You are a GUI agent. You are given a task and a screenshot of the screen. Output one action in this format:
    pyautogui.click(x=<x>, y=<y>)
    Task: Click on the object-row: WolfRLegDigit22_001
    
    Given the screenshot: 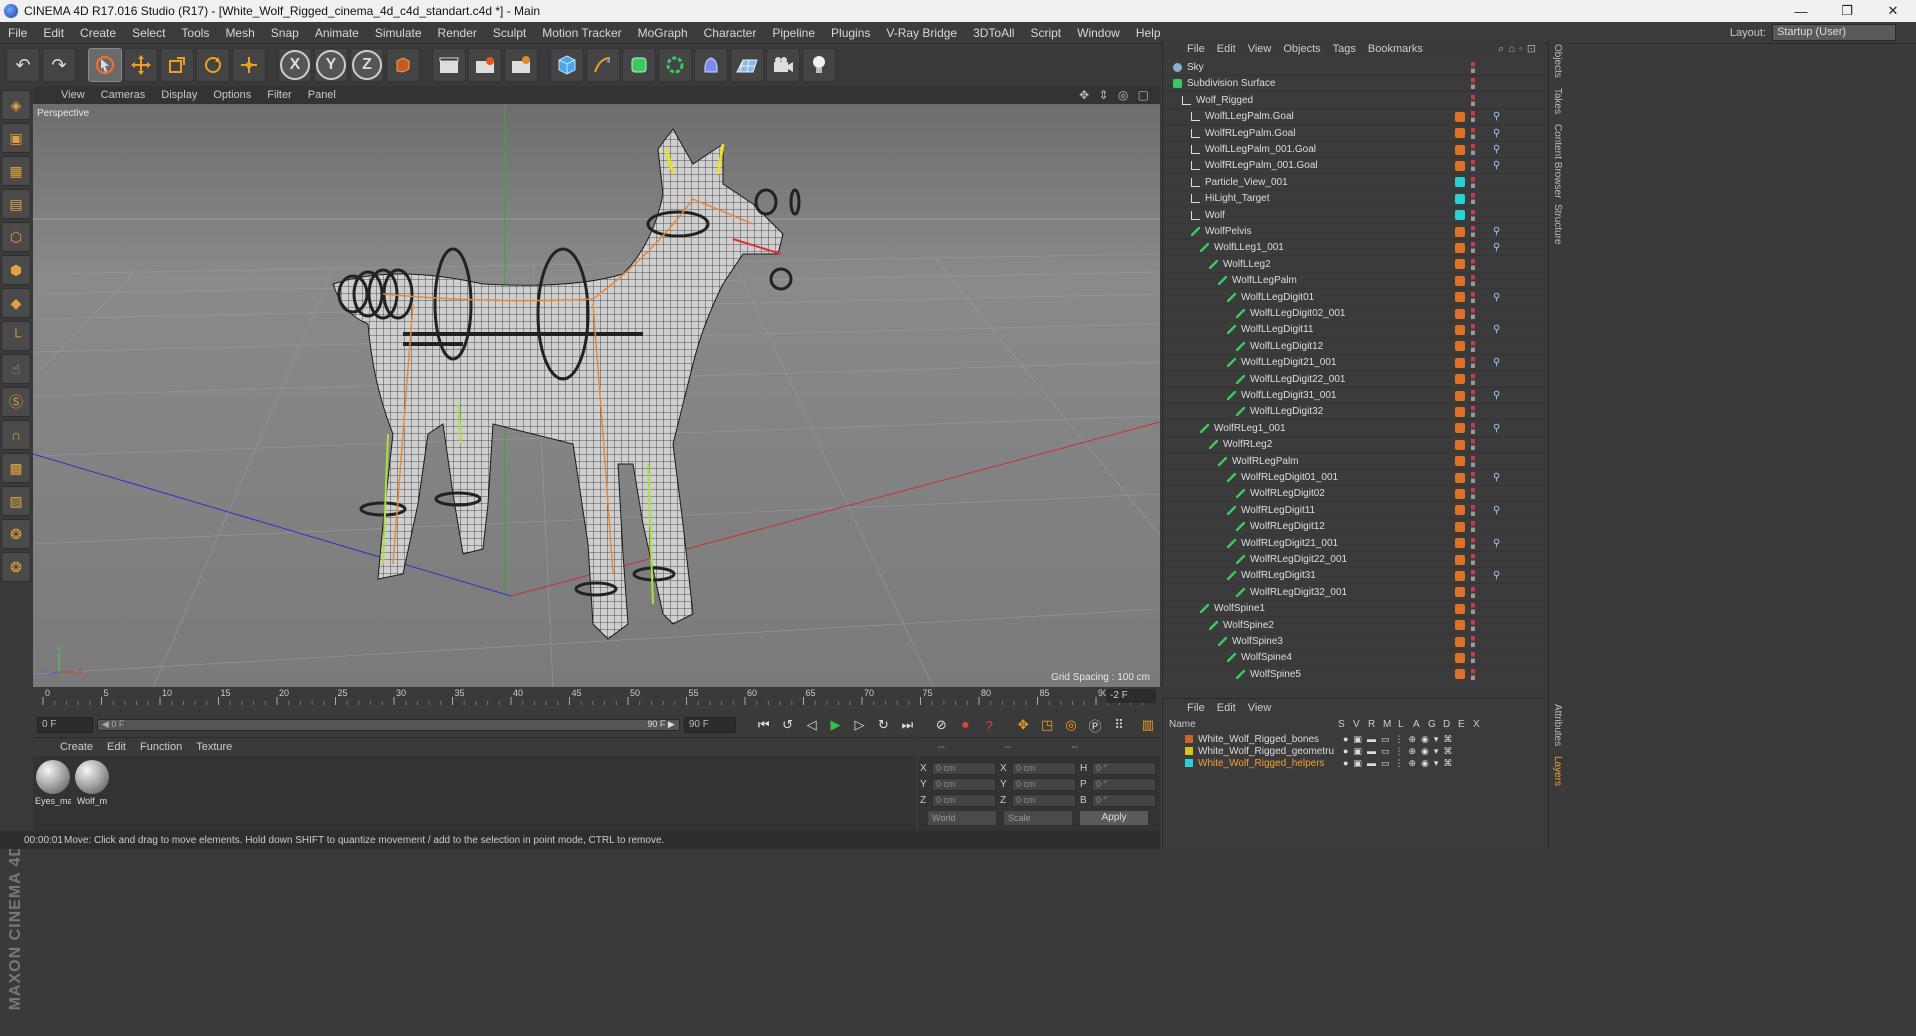 What is the action you would take?
    pyautogui.click(x=1354, y=560)
    